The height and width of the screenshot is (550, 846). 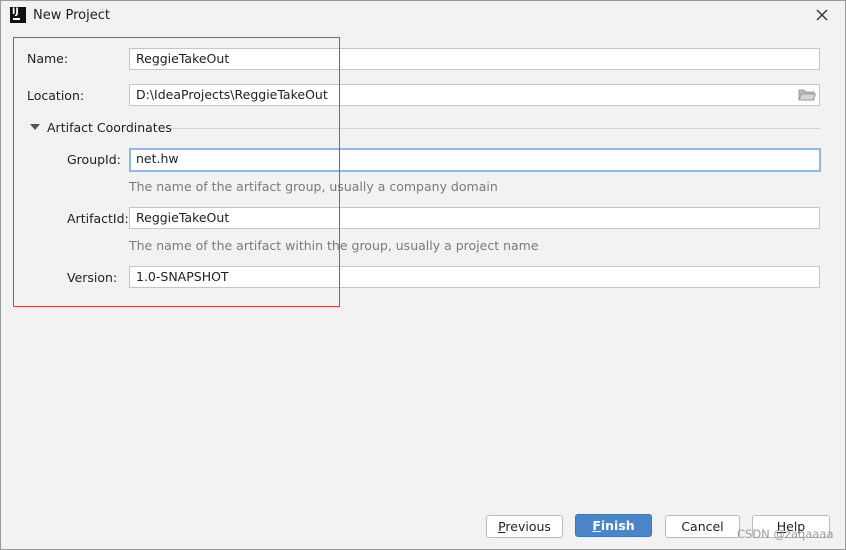 What do you see at coordinates (785, 534) in the screenshot?
I see `watermark: CSDN @zaqaaaa` at bounding box center [785, 534].